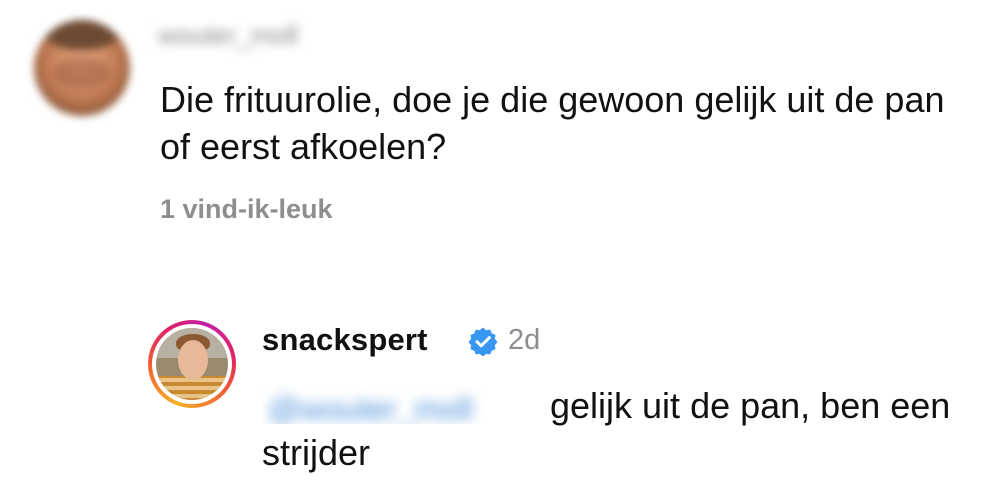 This screenshot has height=481, width=993. Describe the element at coordinates (403, 405) in the screenshot. I see `reply-mention: @wouter_moll` at that location.